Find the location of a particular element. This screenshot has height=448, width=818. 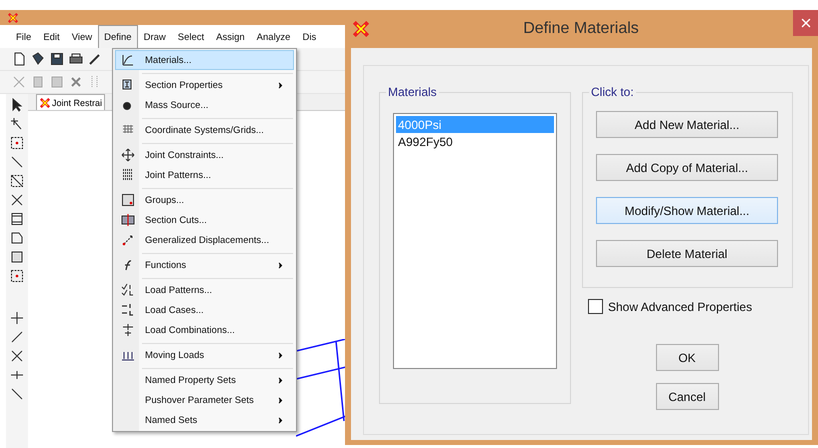

square-icon is located at coordinates (17, 257).